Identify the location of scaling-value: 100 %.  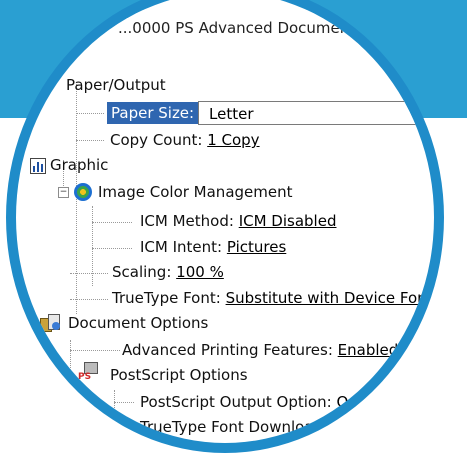
(200, 272).